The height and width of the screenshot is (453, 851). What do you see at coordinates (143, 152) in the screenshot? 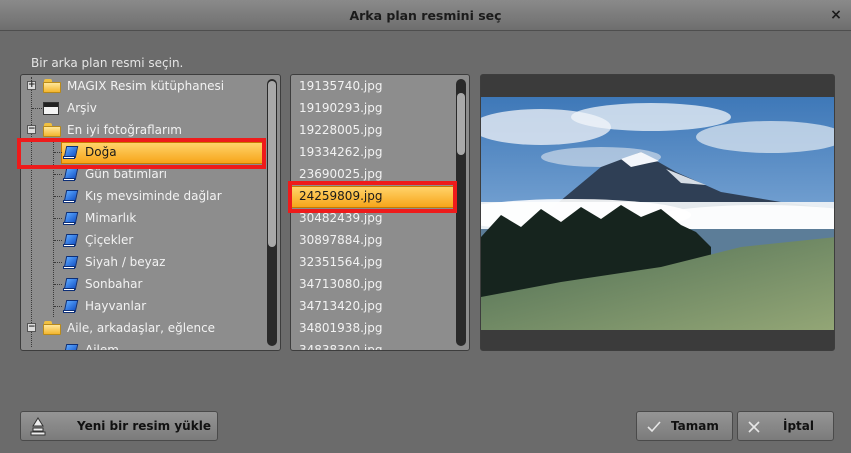
I see `tree-item-doga: Doğa` at bounding box center [143, 152].